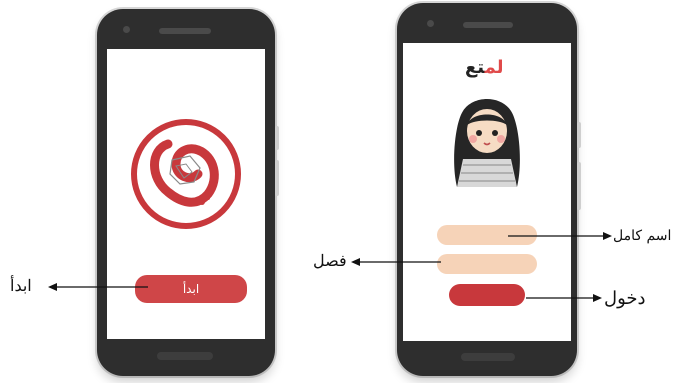 The height and width of the screenshot is (383, 682). Describe the element at coordinates (186, 174) in the screenshot. I see `app-logo-icon` at that location.